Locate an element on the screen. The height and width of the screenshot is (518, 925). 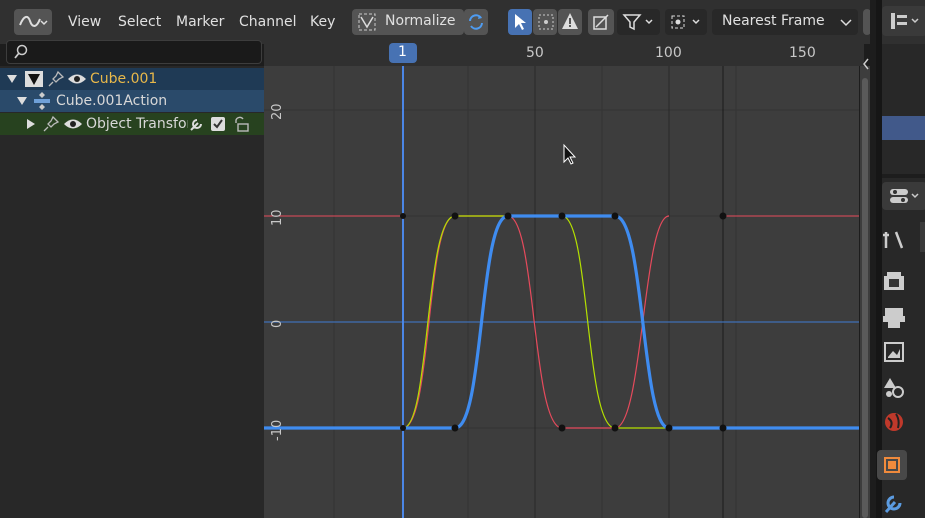
wrench-modifier-icon is located at coordinates (197, 124).